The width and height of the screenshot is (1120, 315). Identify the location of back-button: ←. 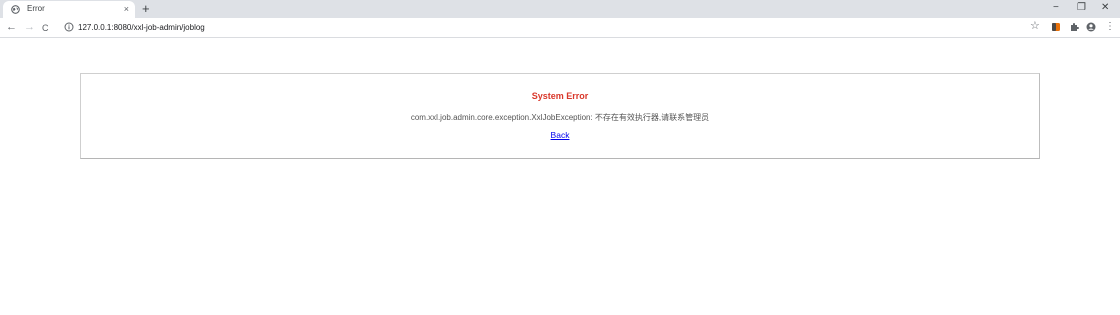
(11, 27).